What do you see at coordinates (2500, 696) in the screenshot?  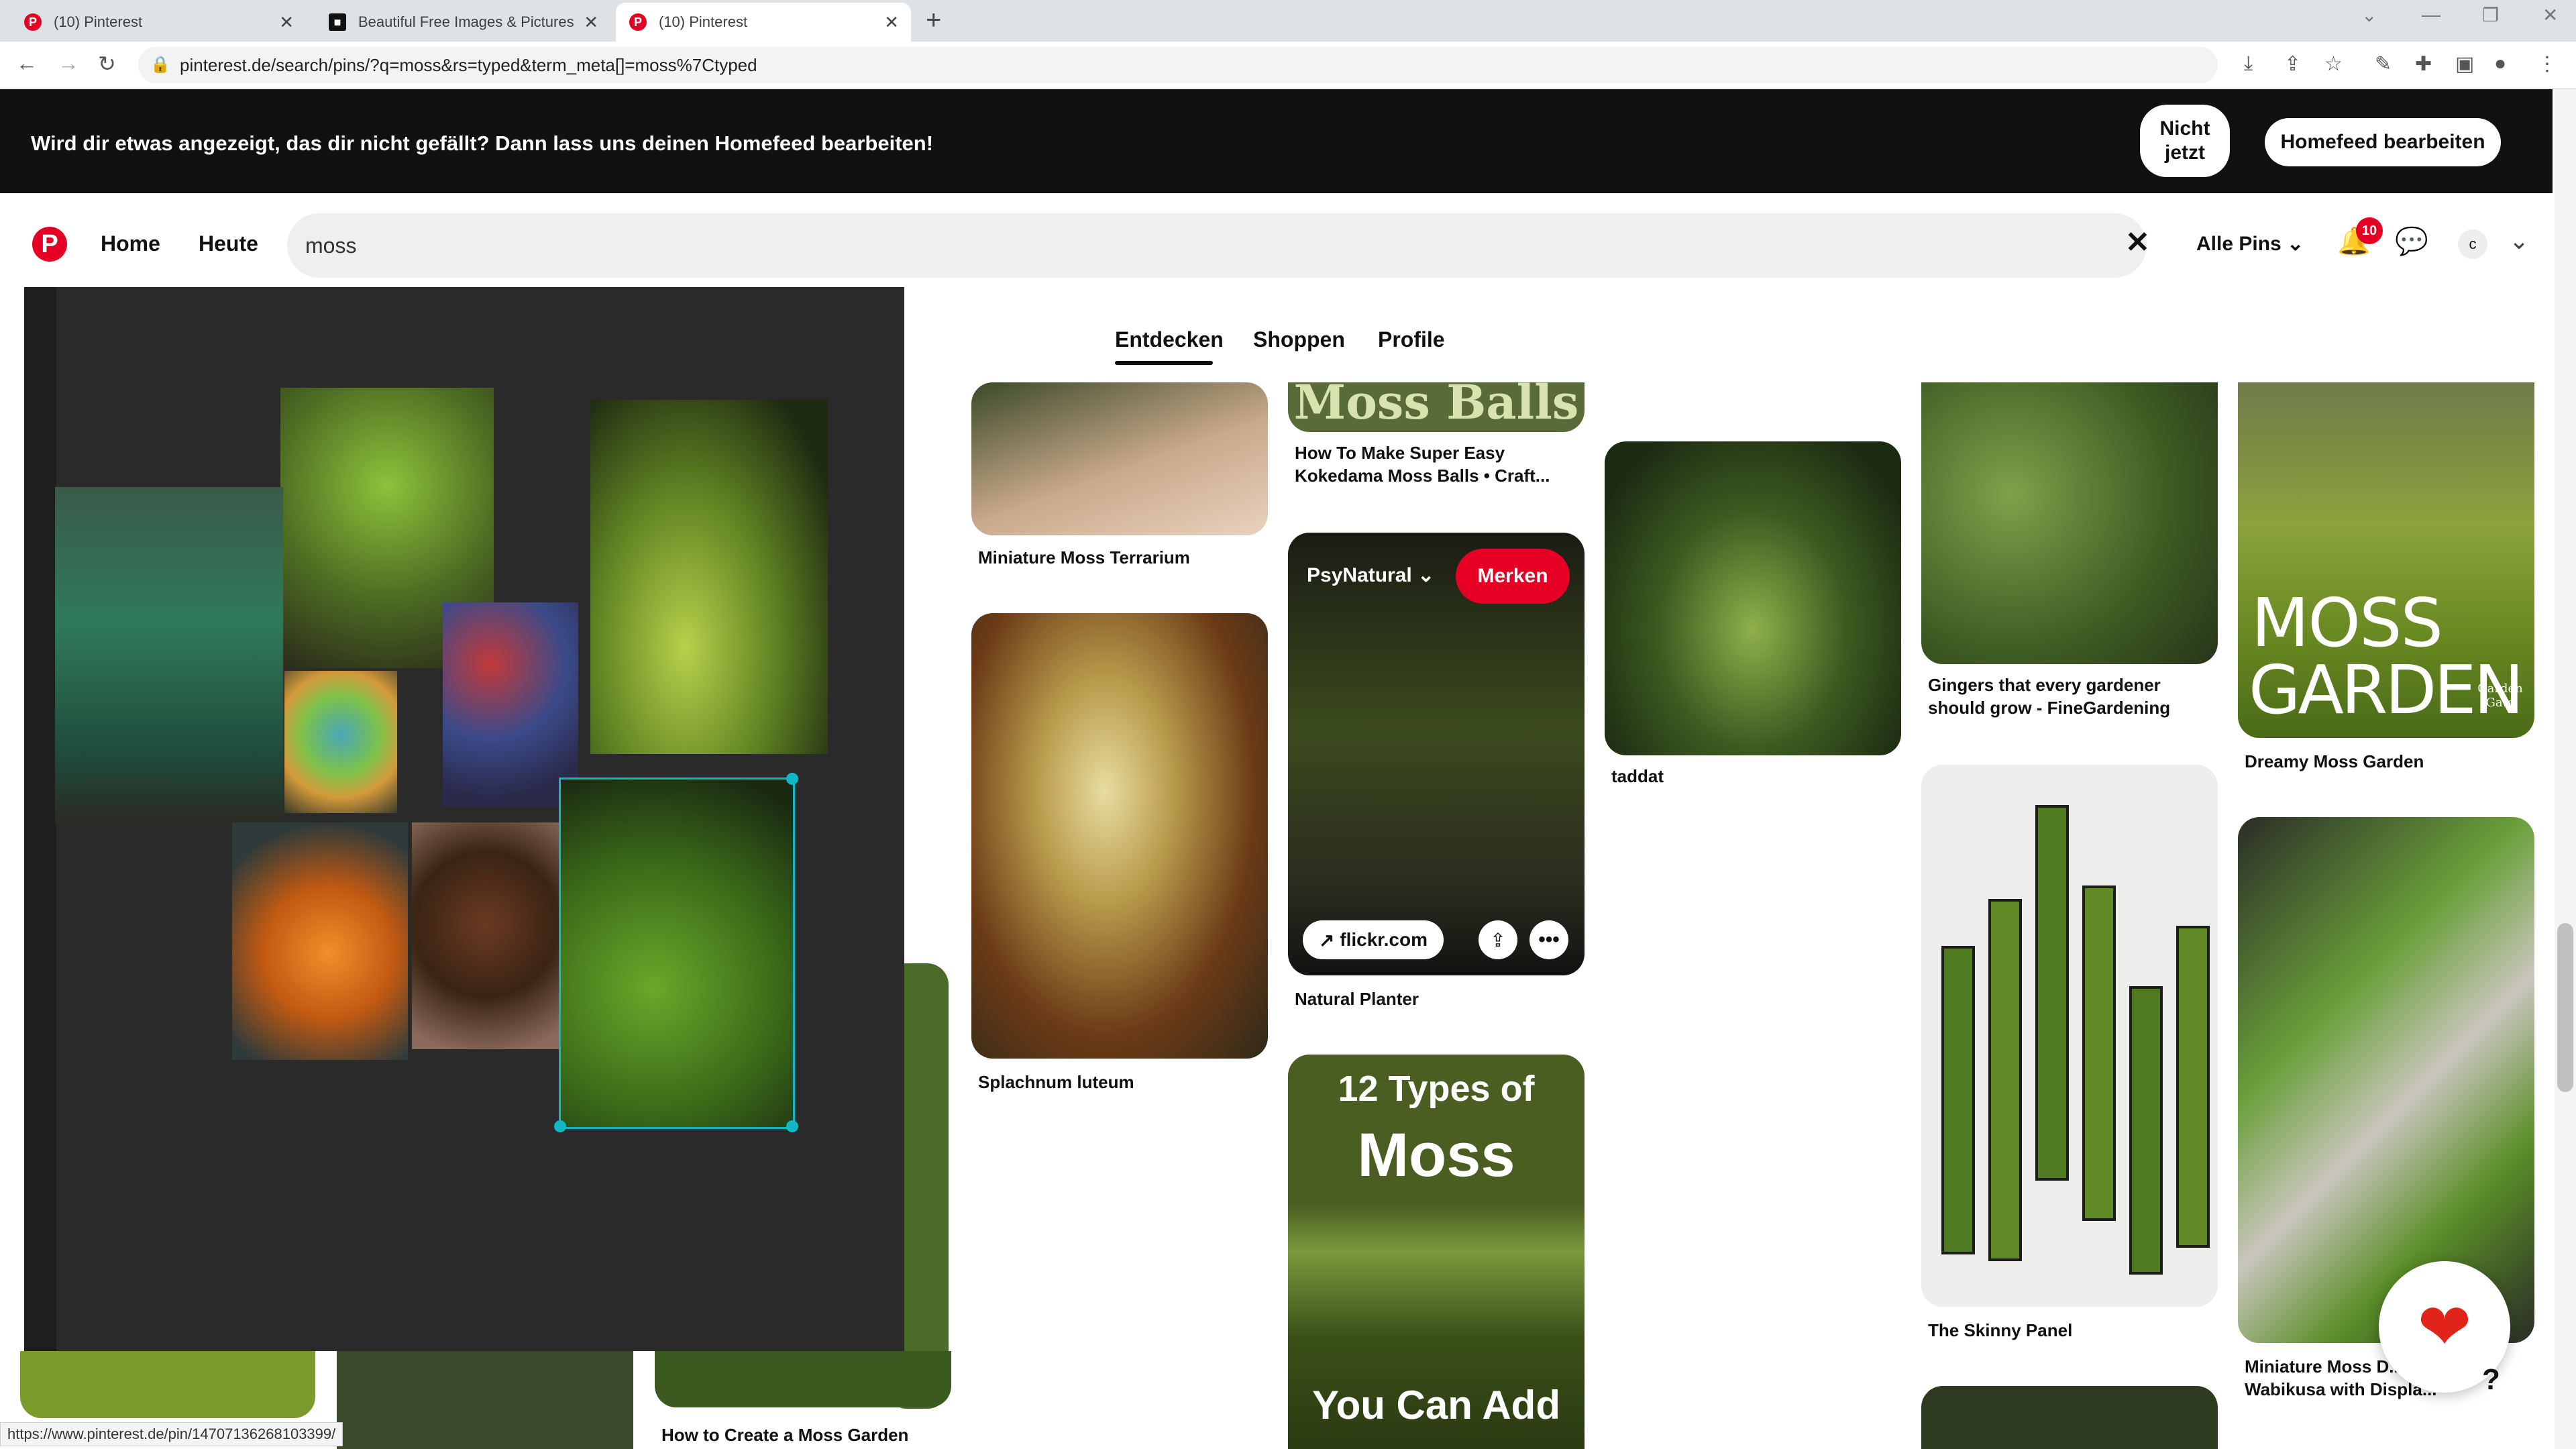 I see `garden-gate-word: Garden Gate` at bounding box center [2500, 696].